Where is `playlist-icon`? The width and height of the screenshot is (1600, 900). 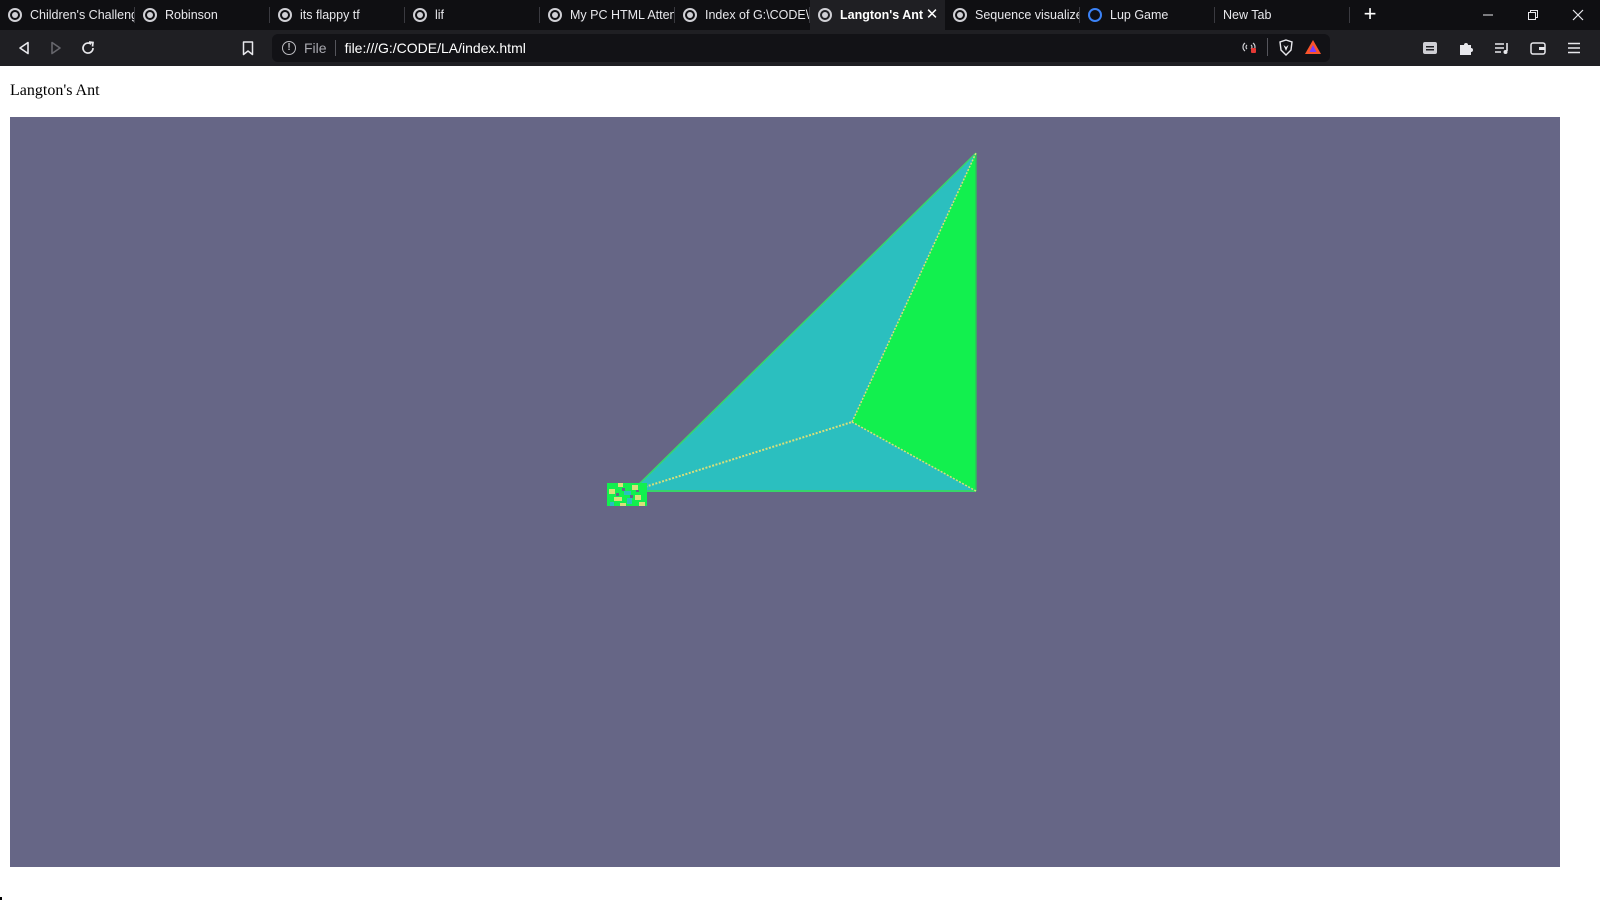
playlist-icon is located at coordinates (1501, 48).